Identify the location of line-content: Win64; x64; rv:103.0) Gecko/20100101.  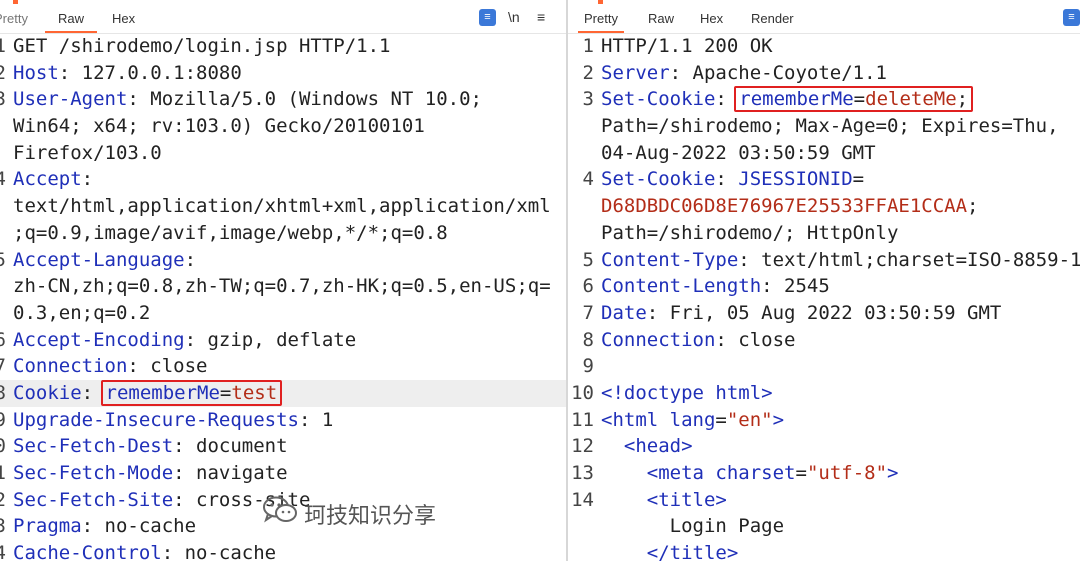
(219, 126).